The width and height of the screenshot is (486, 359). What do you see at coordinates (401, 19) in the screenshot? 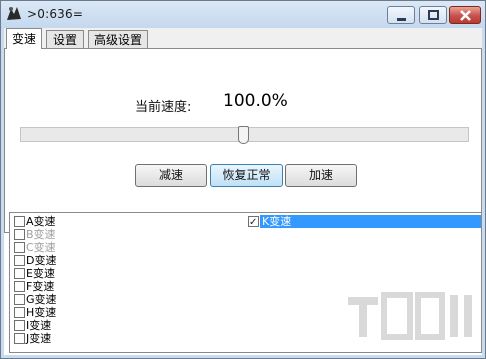
I see `minimize-icon` at bounding box center [401, 19].